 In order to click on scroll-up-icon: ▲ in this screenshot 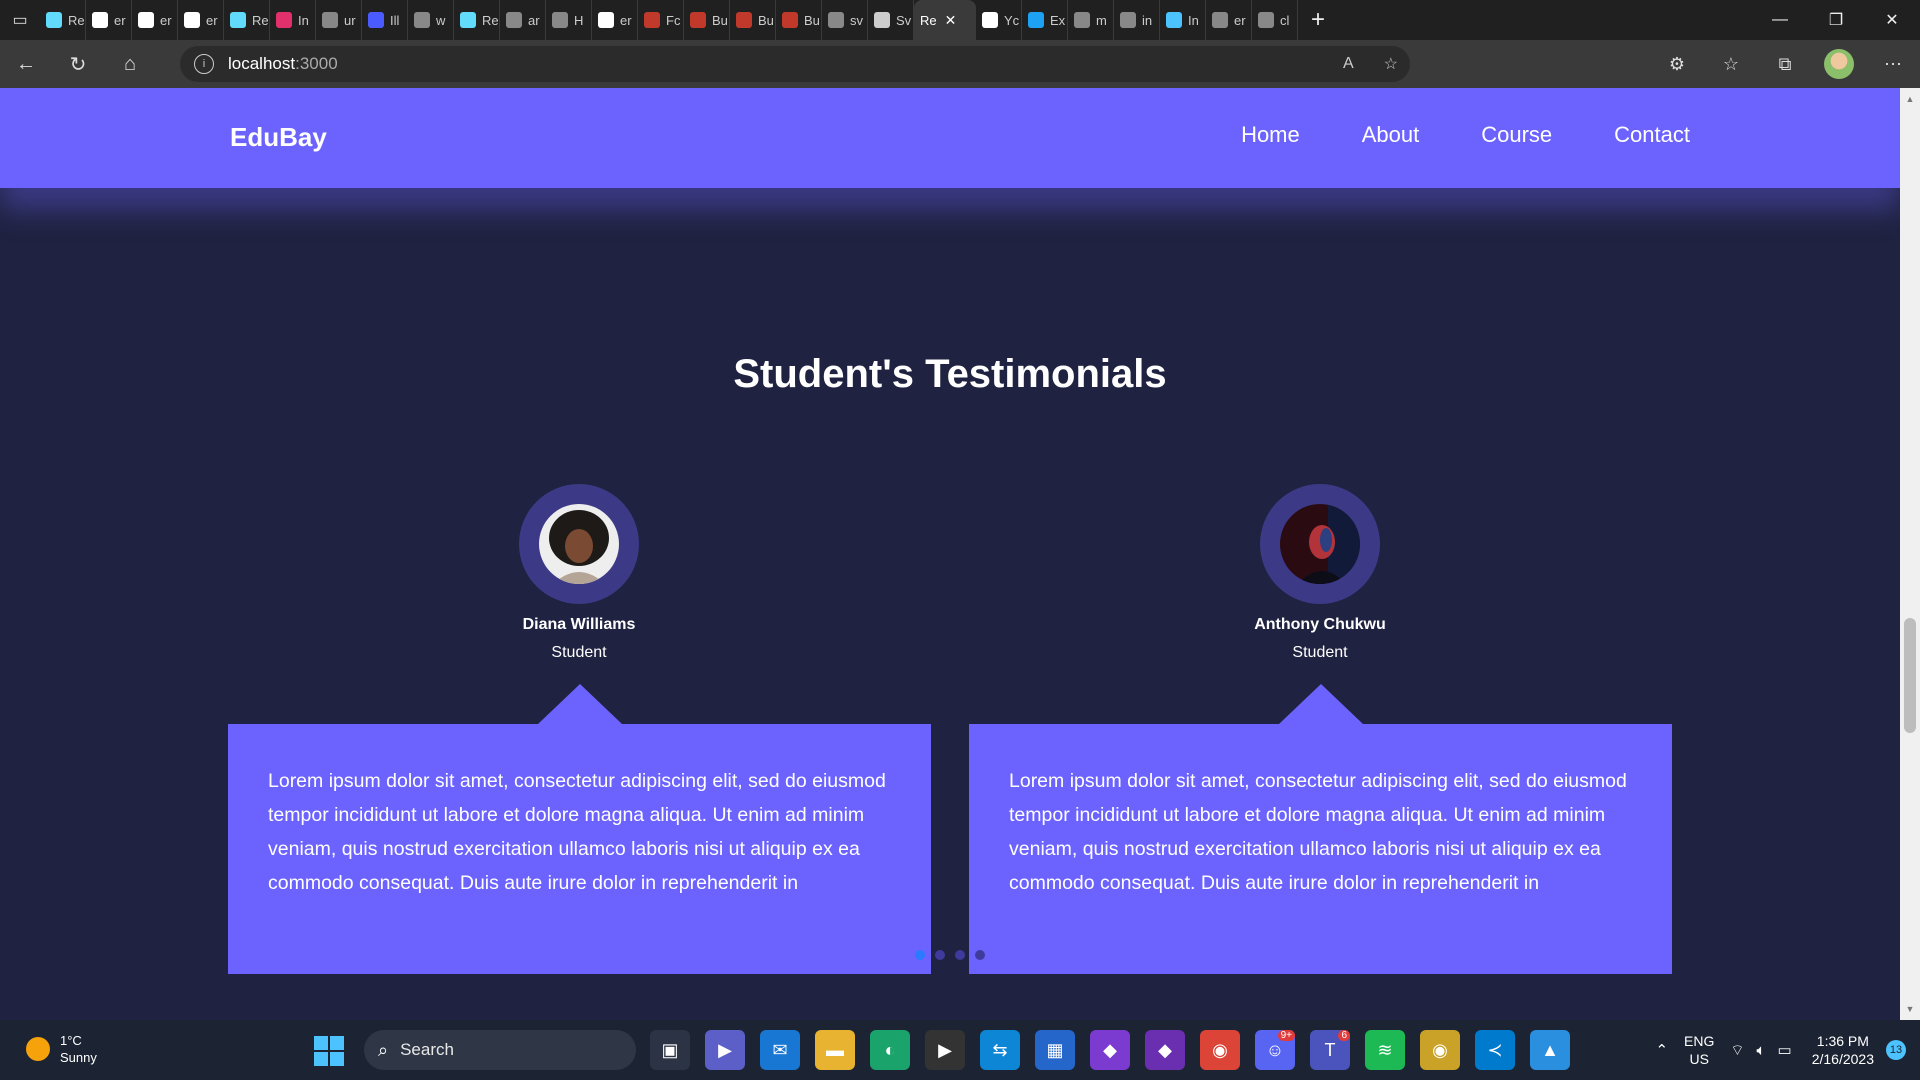, I will do `click(1910, 99)`.